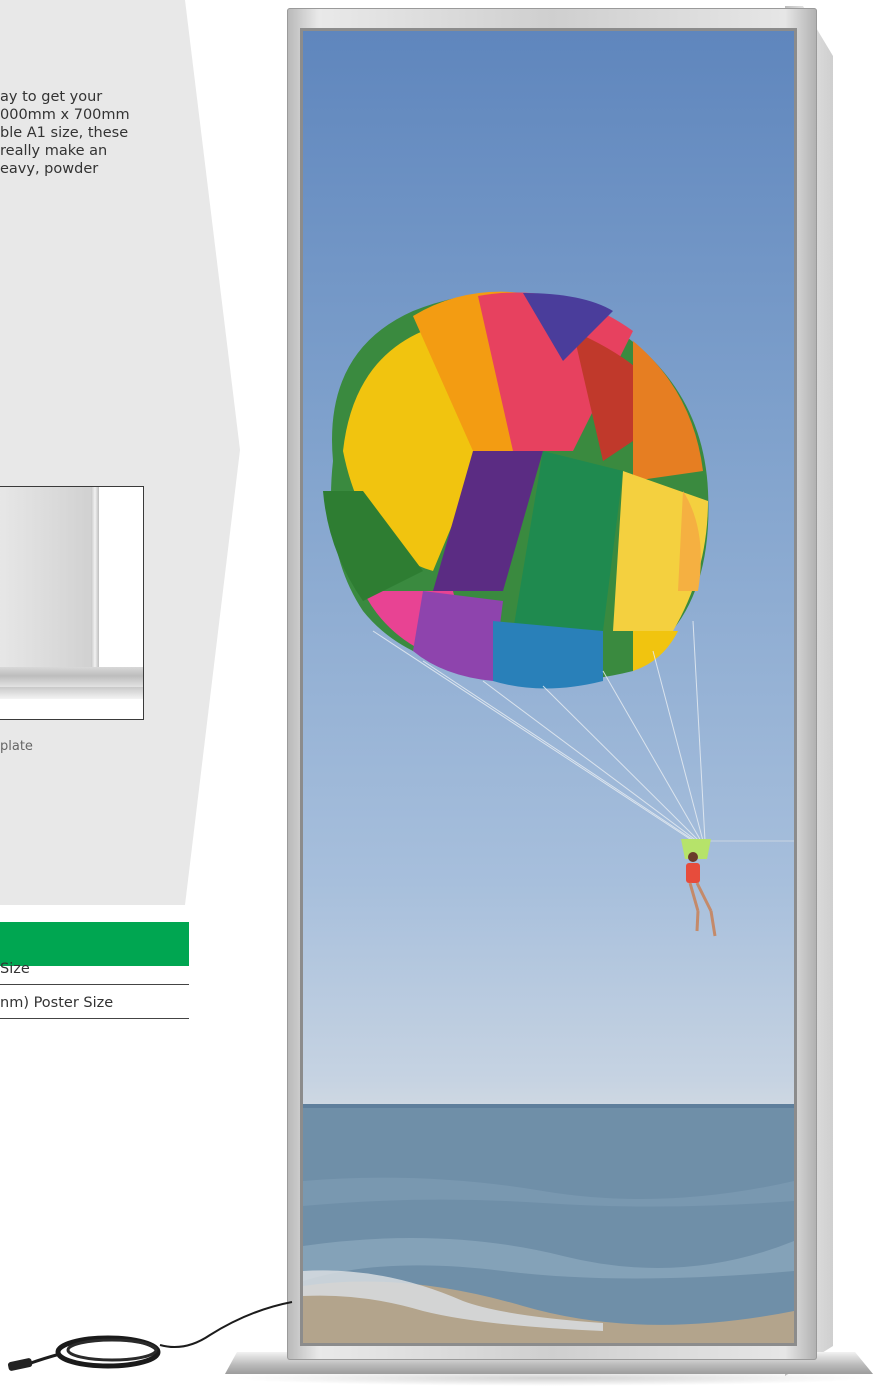  I want to click on description-line: 000mm x 700mm, so click(65, 115).